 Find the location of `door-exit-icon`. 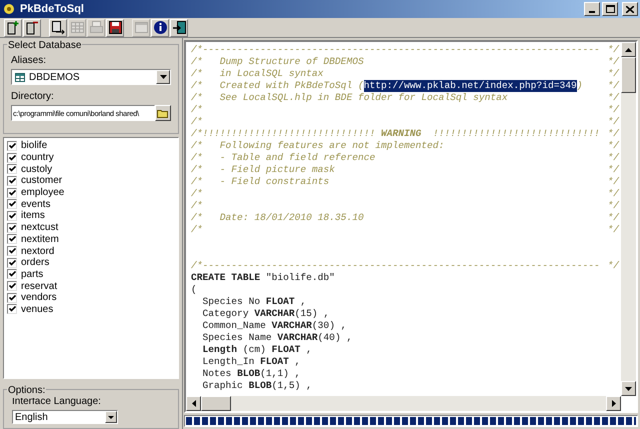

door-exit-icon is located at coordinates (179, 27).